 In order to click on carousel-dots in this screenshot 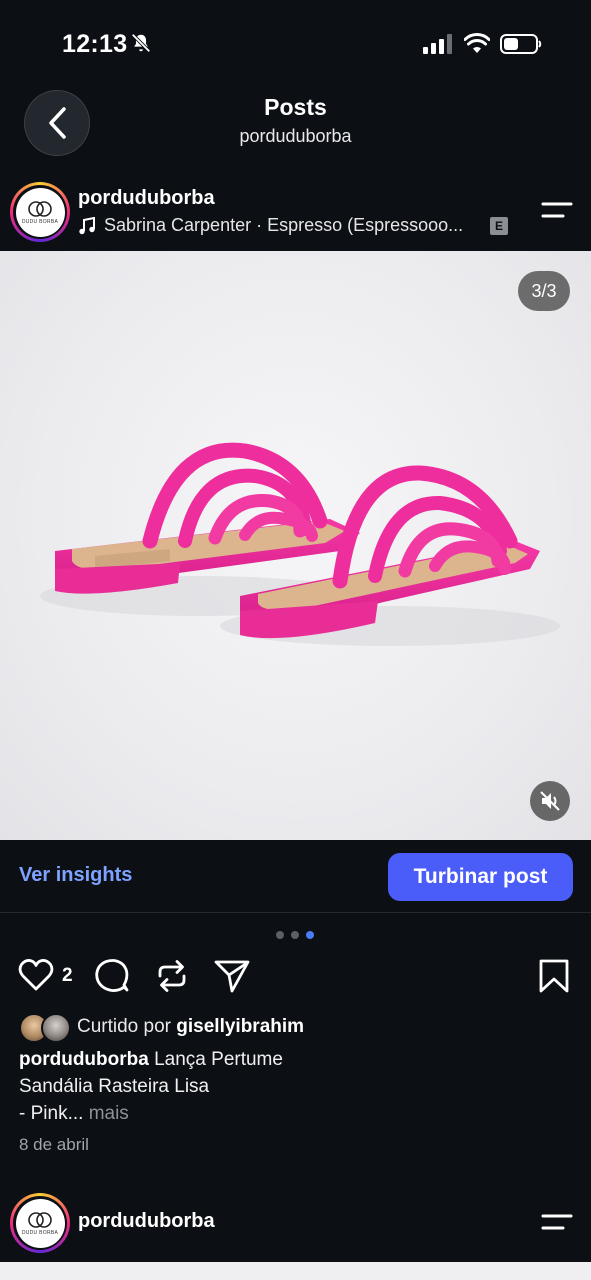, I will do `click(295, 935)`.